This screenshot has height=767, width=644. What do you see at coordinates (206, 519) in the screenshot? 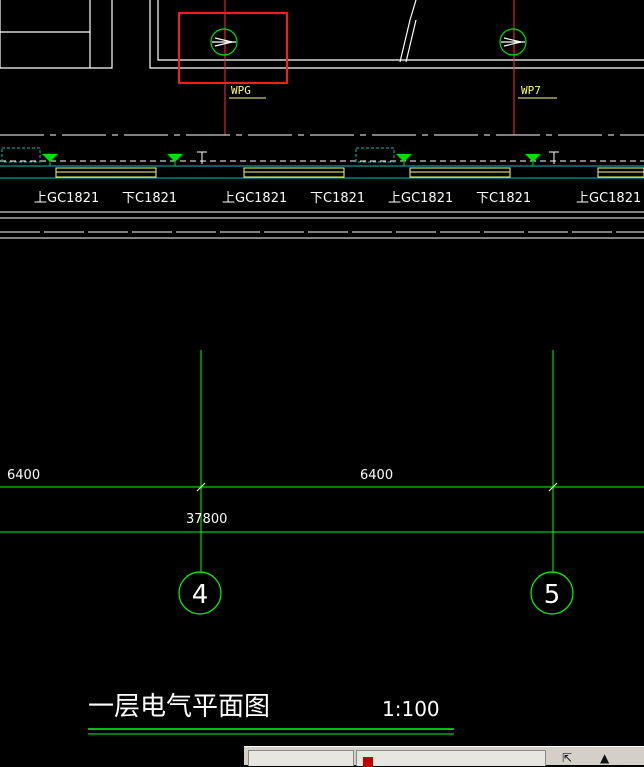
I see `dimension-text-overall: 37800` at bounding box center [206, 519].